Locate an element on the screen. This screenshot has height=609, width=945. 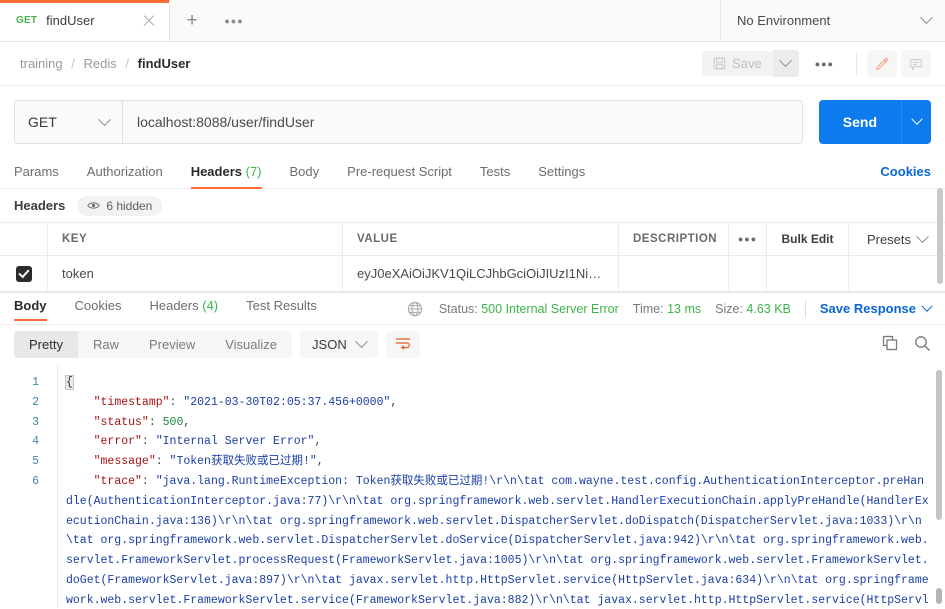
line-number: 6 is located at coordinates (35, 481).